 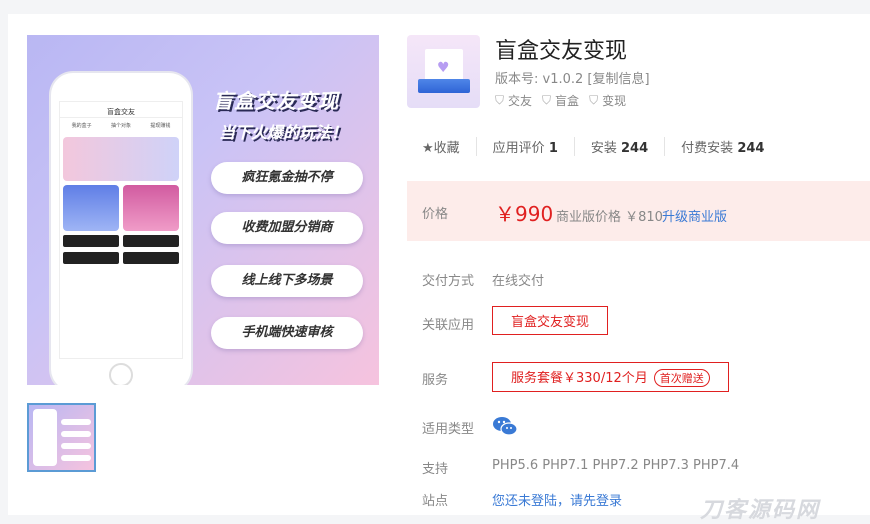 I want to click on version-info: 版本号: v1.0.2 [复制信息], so click(x=572, y=77).